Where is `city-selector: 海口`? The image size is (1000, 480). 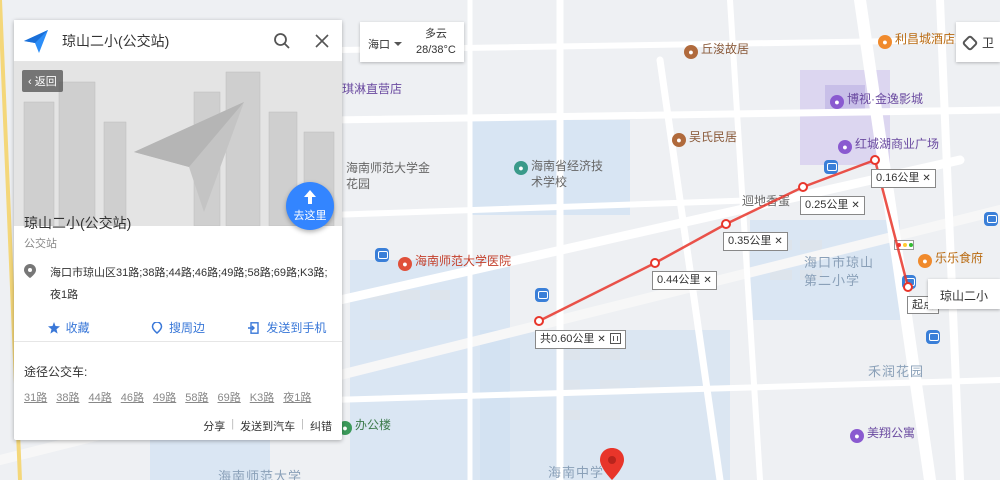
city-selector: 海口 is located at coordinates (385, 44).